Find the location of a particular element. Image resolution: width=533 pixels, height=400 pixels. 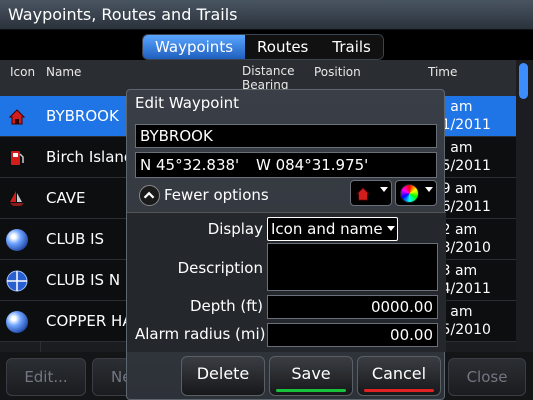

row-name: CAVE is located at coordinates (66, 198).